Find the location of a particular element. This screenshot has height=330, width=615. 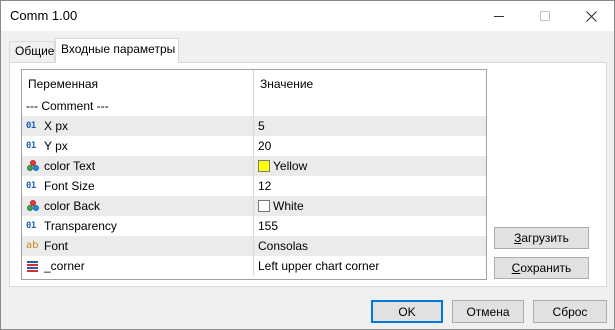

table-row: 01 Font Size 12 is located at coordinates (254, 186).